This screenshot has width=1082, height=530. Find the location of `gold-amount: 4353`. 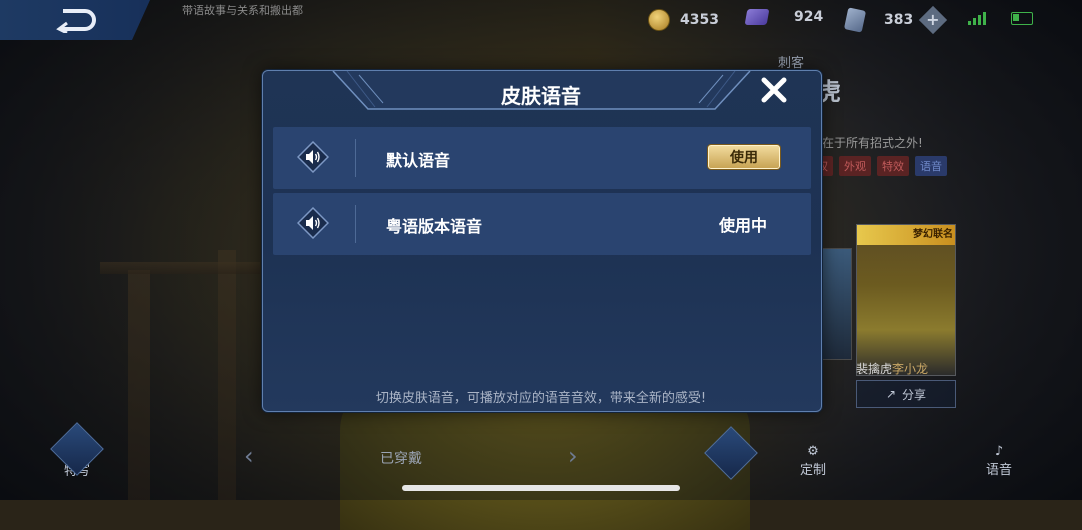

gold-amount: 4353 is located at coordinates (699, 20).